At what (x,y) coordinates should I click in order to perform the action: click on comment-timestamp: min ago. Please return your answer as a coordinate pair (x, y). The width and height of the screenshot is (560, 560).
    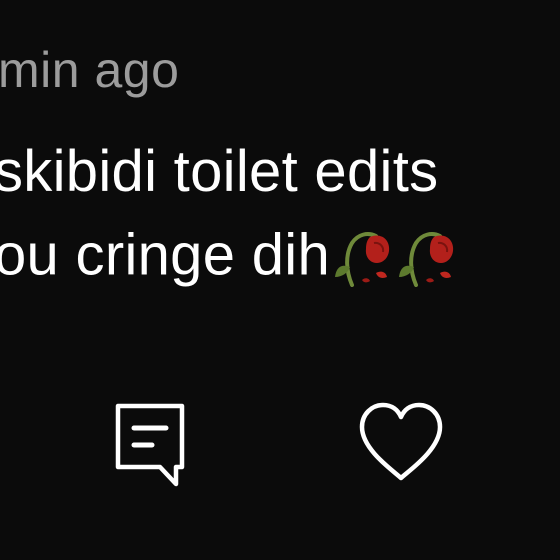
    Looking at the image, I should click on (90, 70).